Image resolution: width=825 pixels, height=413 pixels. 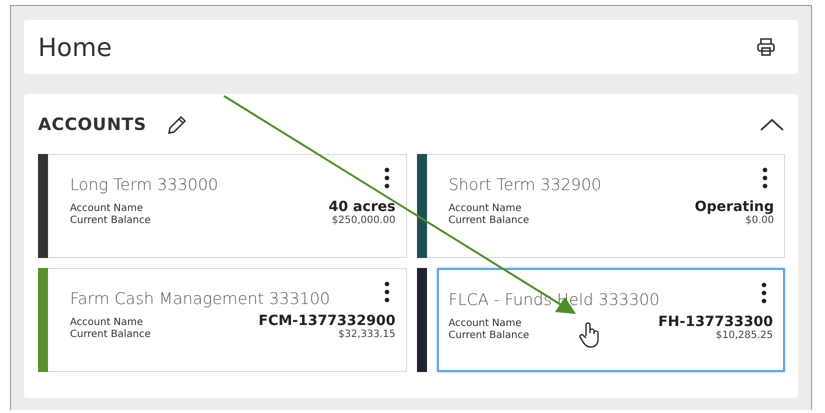 What do you see at coordinates (92, 125) in the screenshot?
I see `section-heading: ACCOUNTS` at bounding box center [92, 125].